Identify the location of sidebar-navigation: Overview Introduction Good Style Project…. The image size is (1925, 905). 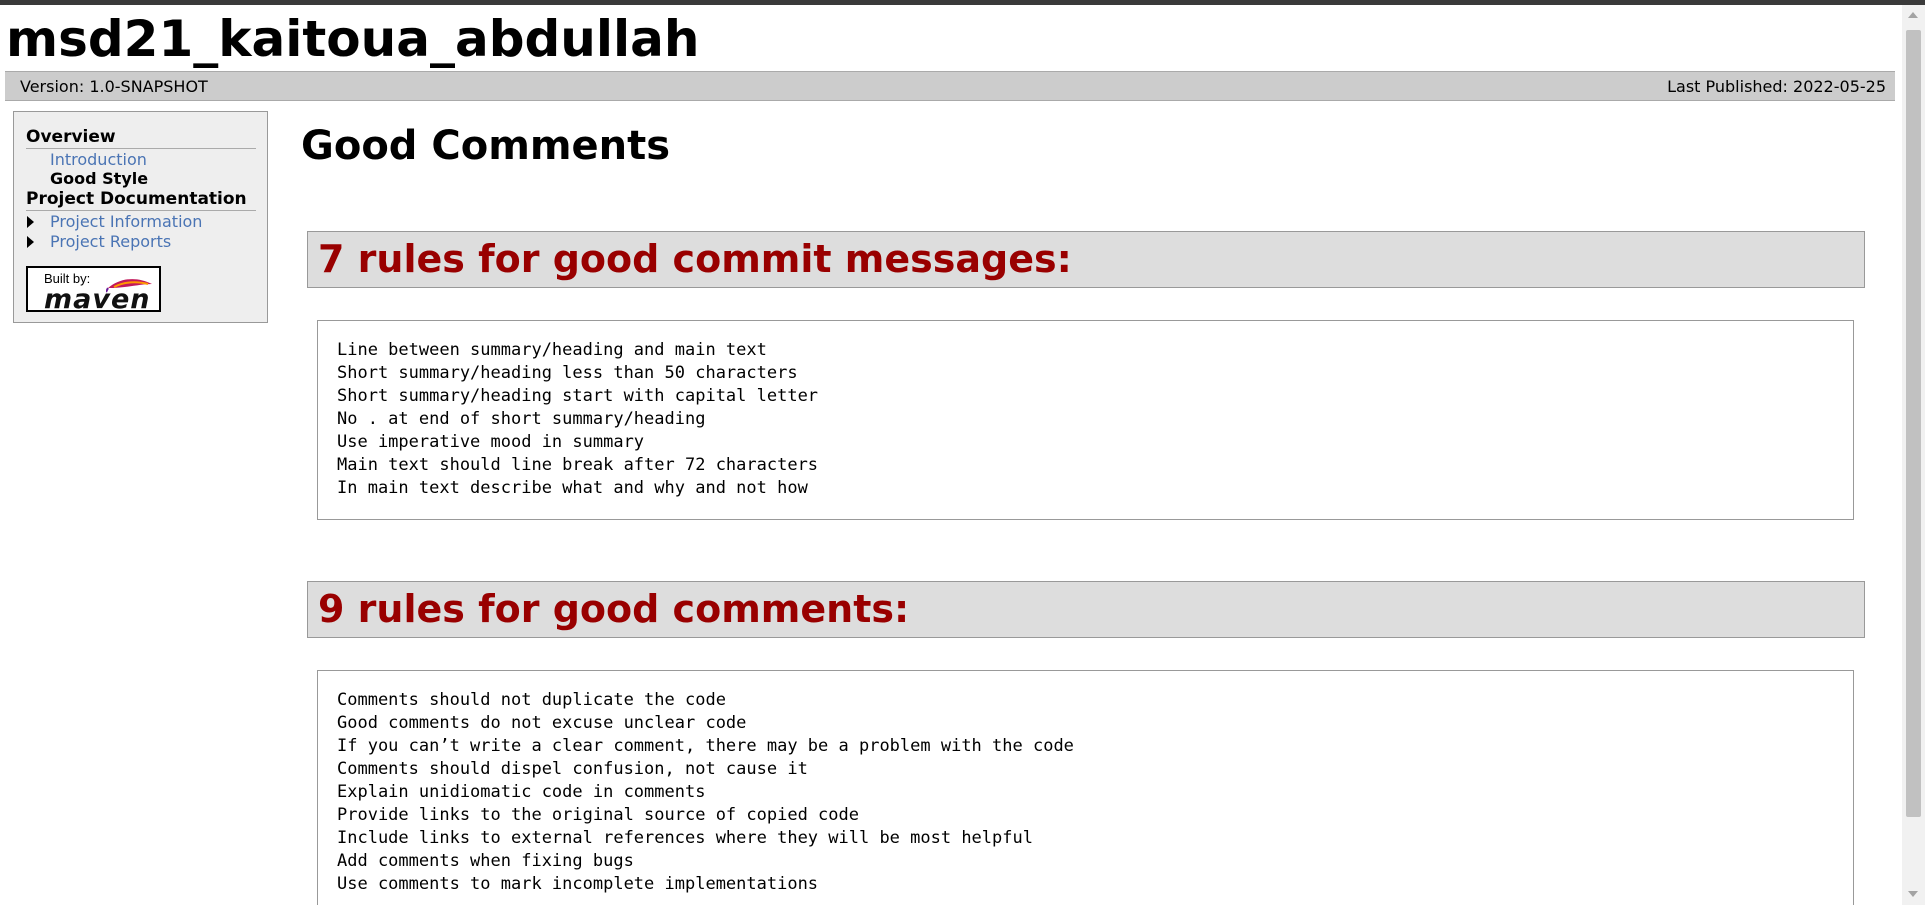
(140, 217).